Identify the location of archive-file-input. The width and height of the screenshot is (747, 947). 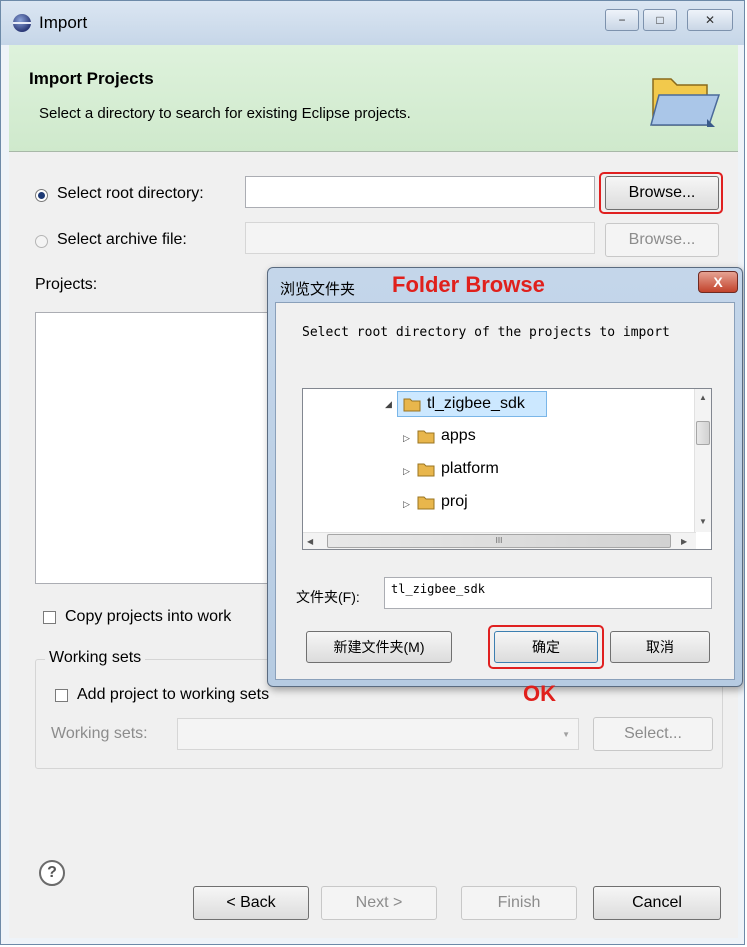
(420, 238).